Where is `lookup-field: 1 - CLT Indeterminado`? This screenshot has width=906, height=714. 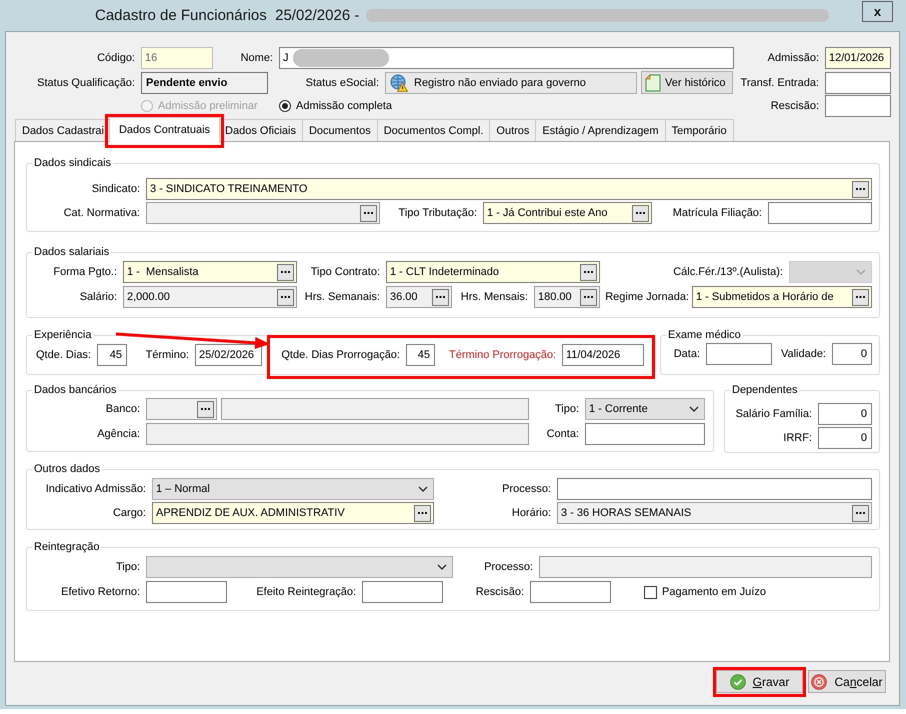 lookup-field: 1 - CLT Indeterminado is located at coordinates (493, 272).